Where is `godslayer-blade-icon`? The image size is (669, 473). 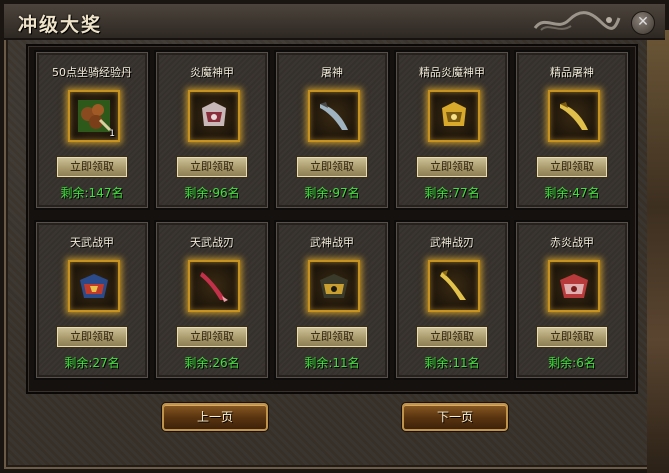
godslayer-blade-icon is located at coordinates (334, 116).